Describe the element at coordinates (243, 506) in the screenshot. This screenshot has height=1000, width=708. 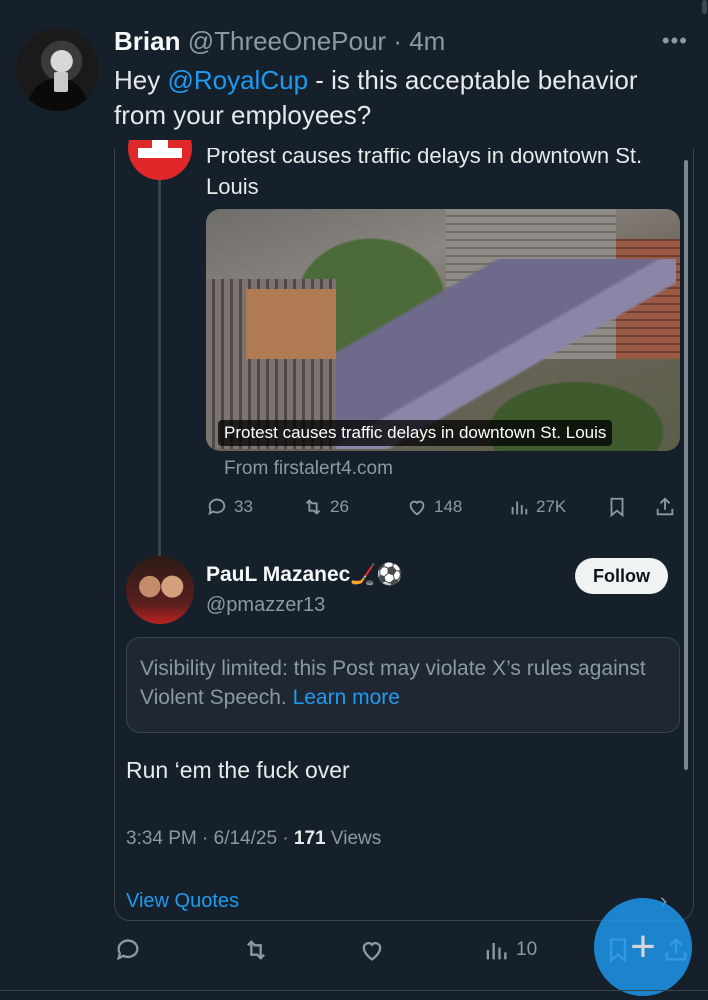
I see `reply-count: 33` at that location.